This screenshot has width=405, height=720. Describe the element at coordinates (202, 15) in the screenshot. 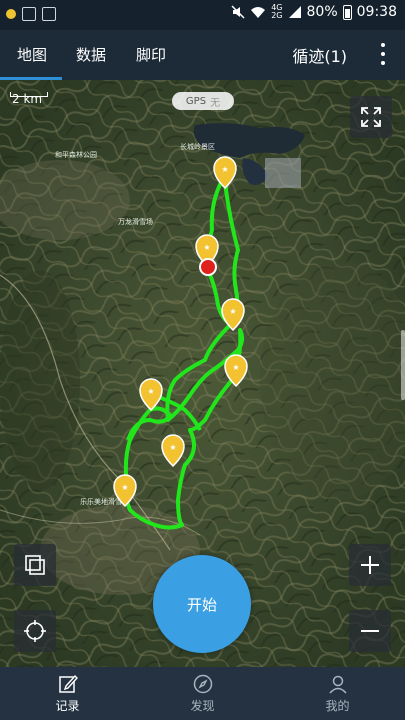

I see `status-bar: 4G 2G 80% 09:38` at that location.